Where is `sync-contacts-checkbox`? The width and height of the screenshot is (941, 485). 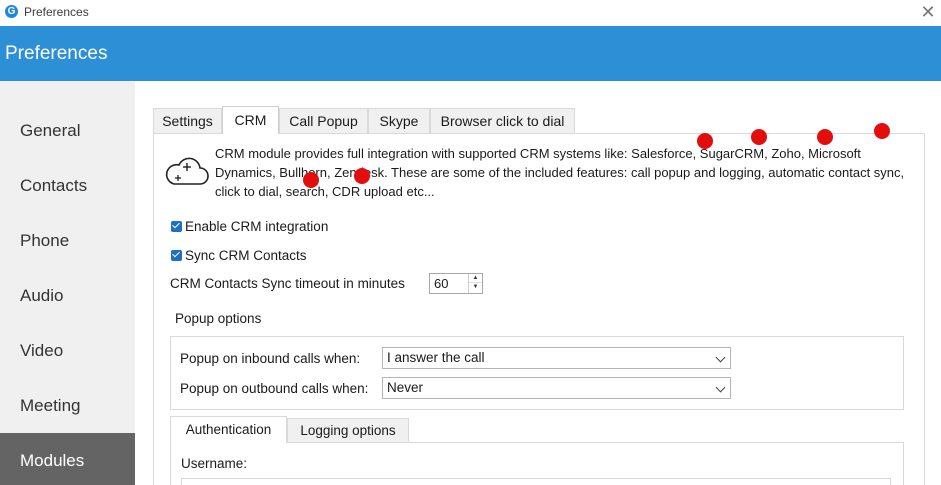
sync-contacts-checkbox is located at coordinates (176, 255).